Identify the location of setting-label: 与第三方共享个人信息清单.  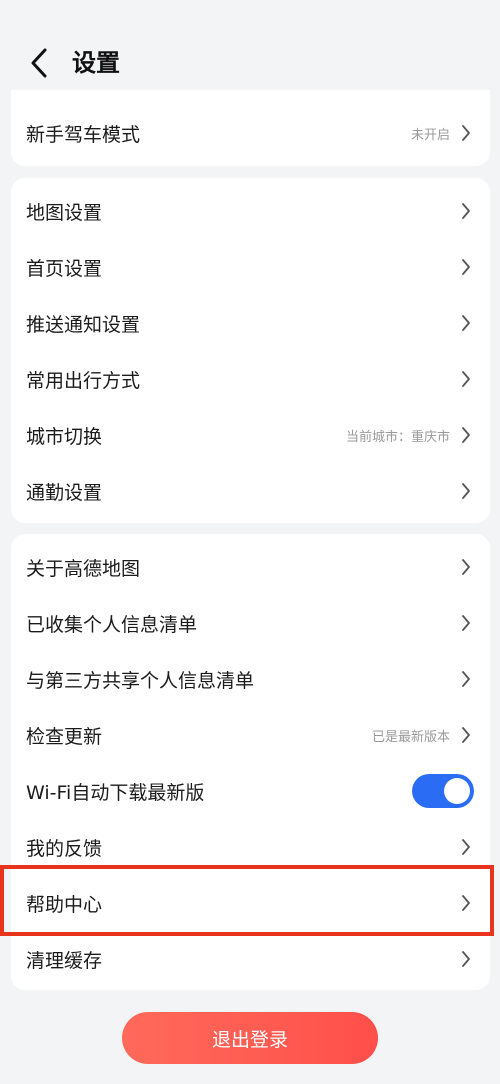
(140, 680).